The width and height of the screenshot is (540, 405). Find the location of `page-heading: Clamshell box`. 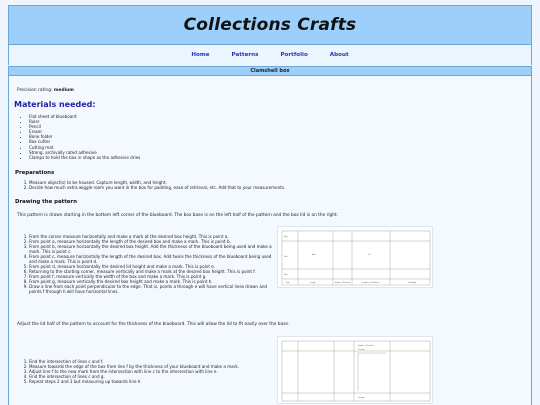

page-heading: Clamshell box is located at coordinates (270, 71).